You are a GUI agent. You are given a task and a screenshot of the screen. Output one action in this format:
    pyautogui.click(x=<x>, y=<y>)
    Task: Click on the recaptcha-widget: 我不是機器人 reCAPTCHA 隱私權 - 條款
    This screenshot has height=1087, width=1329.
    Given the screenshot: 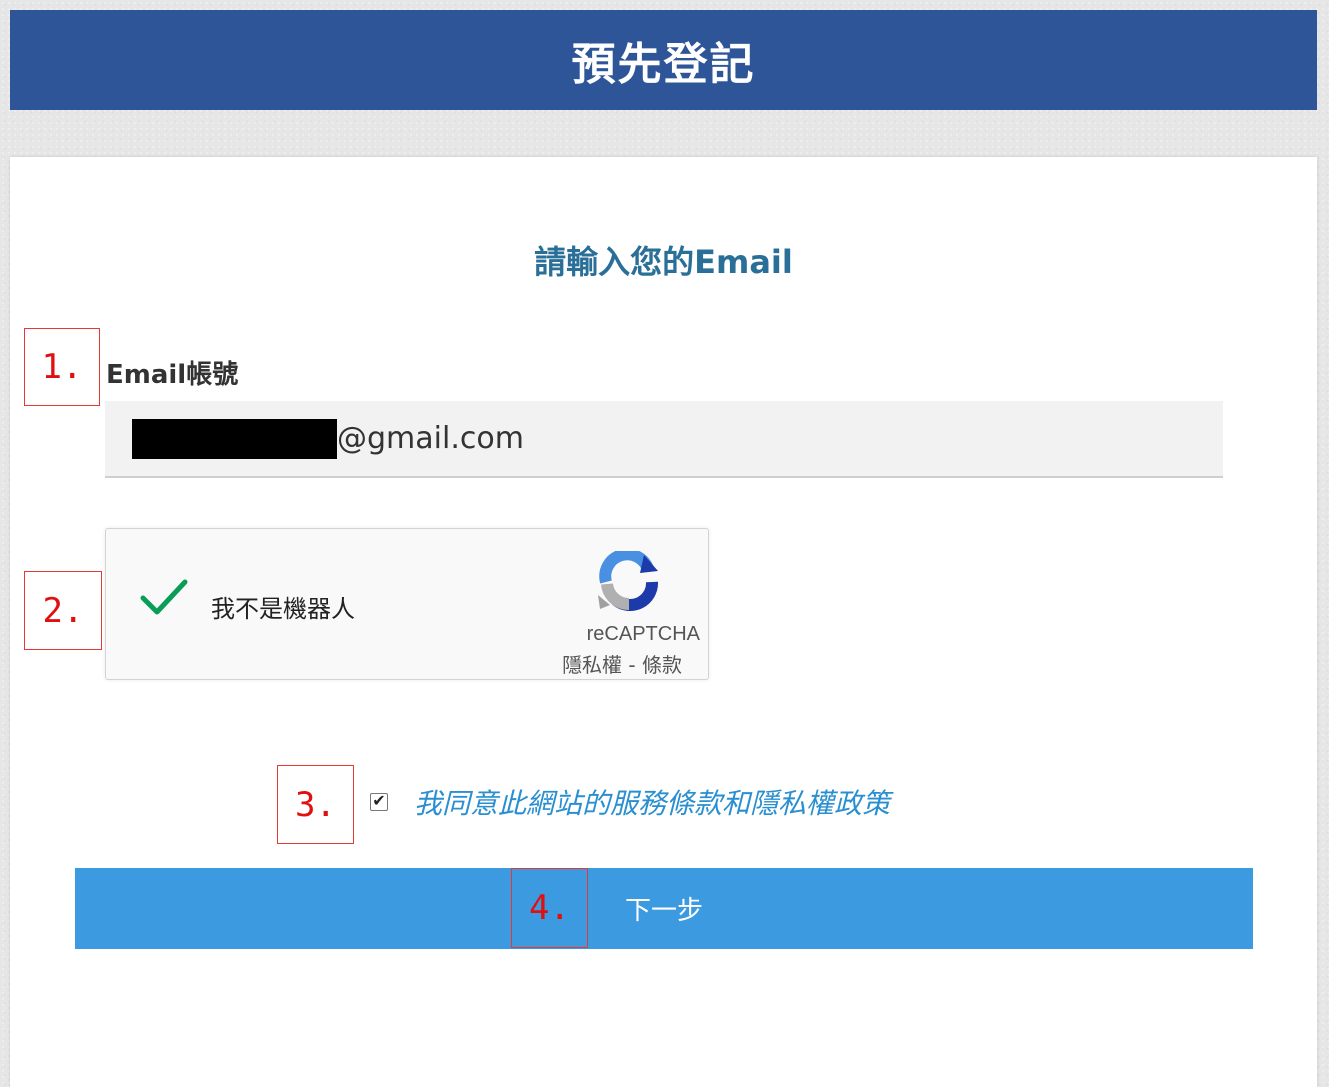 What is the action you would take?
    pyautogui.click(x=407, y=604)
    